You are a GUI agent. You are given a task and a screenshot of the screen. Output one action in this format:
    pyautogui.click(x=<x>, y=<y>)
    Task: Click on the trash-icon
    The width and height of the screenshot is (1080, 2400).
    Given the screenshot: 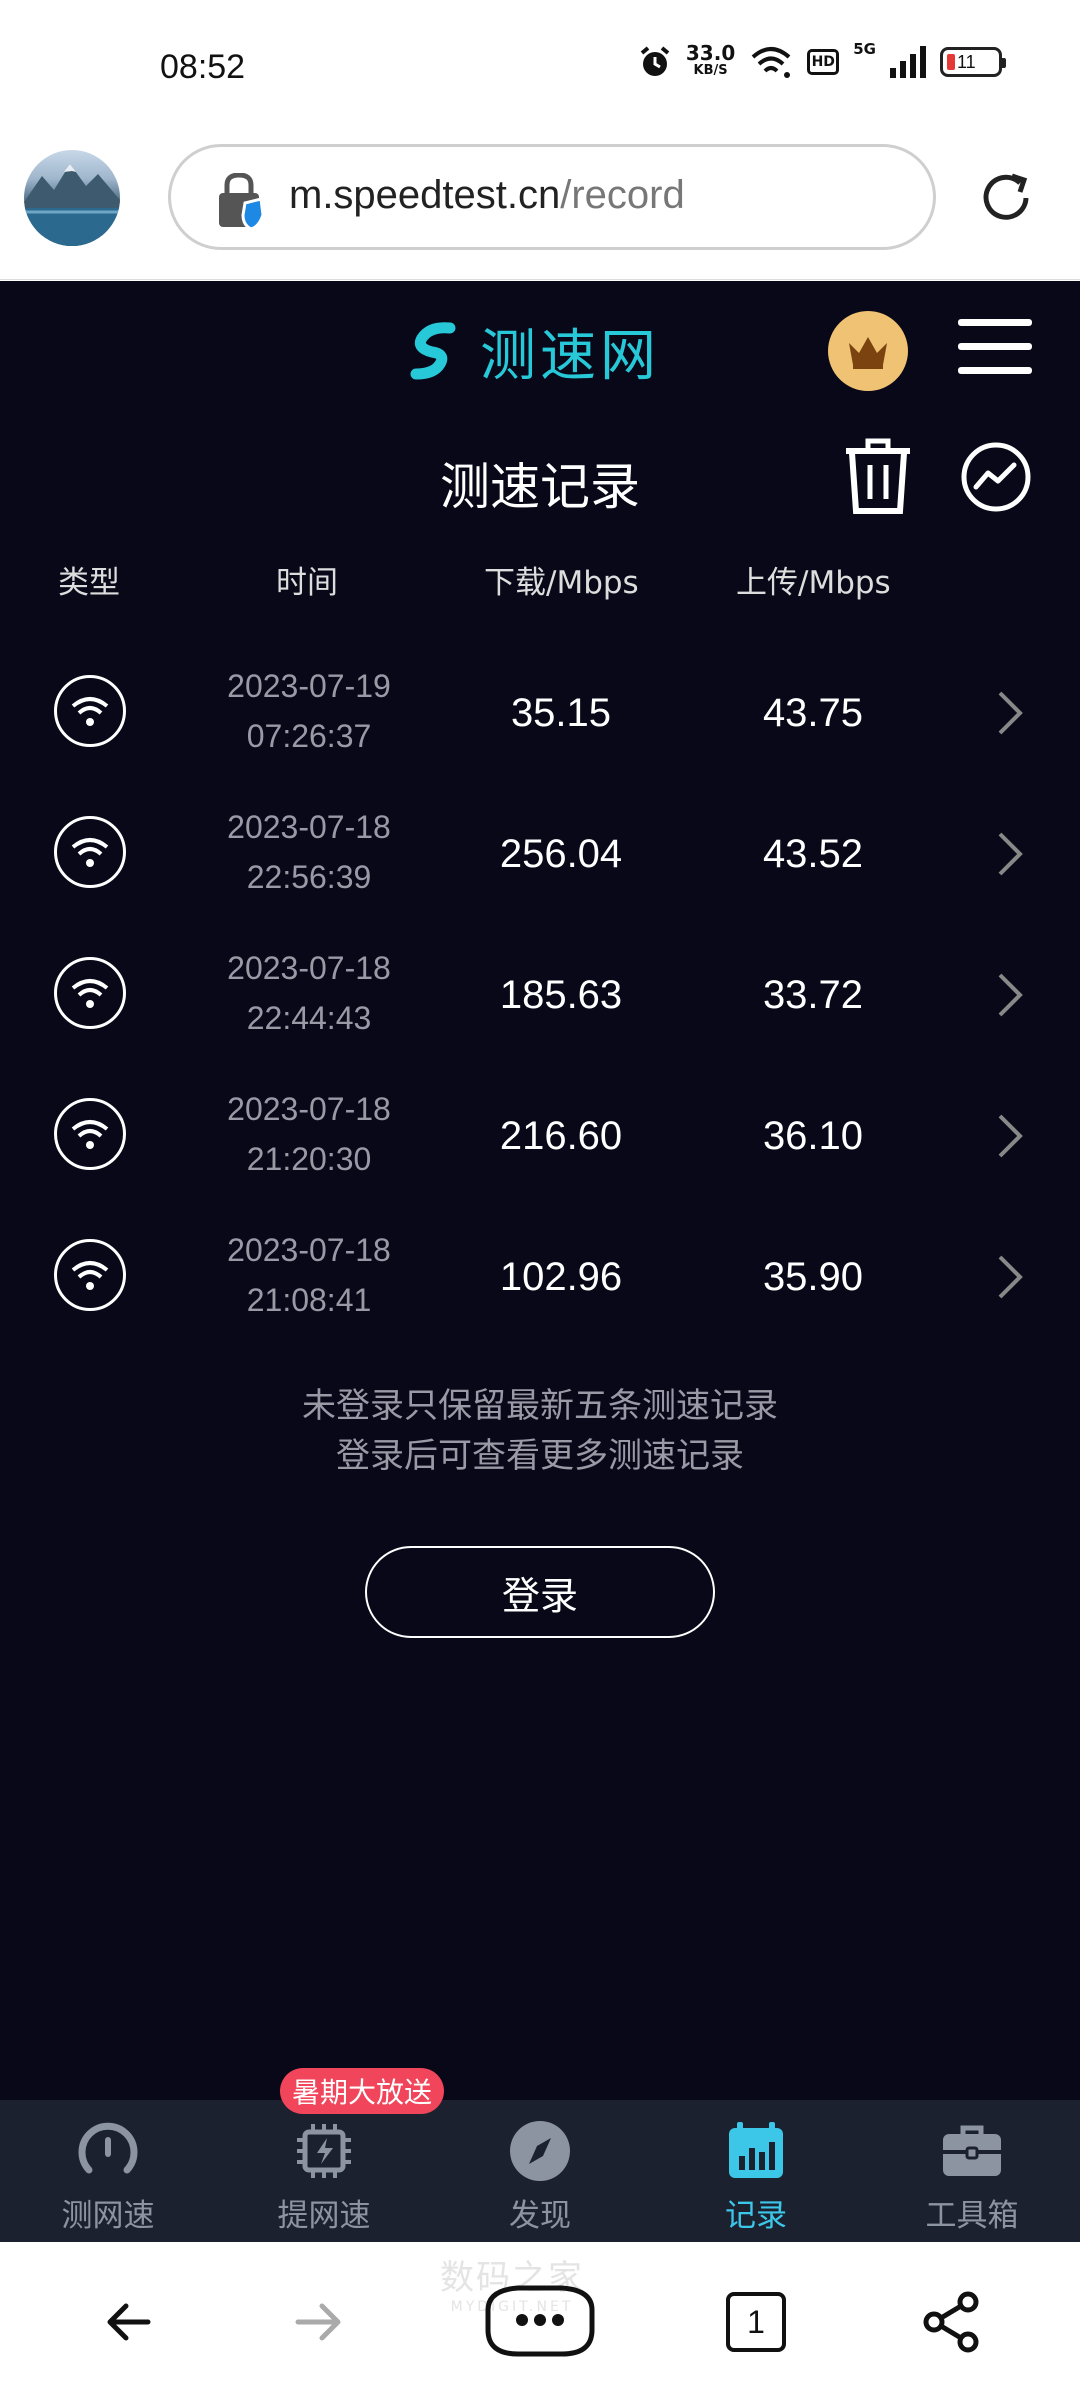 What is the action you would take?
    pyautogui.click(x=878, y=476)
    